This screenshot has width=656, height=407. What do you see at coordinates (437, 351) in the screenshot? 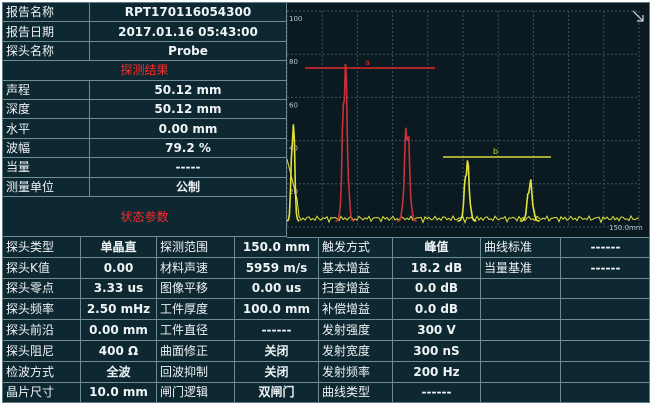
I see `status-value-r5-c5: 300 nS` at bounding box center [437, 351].